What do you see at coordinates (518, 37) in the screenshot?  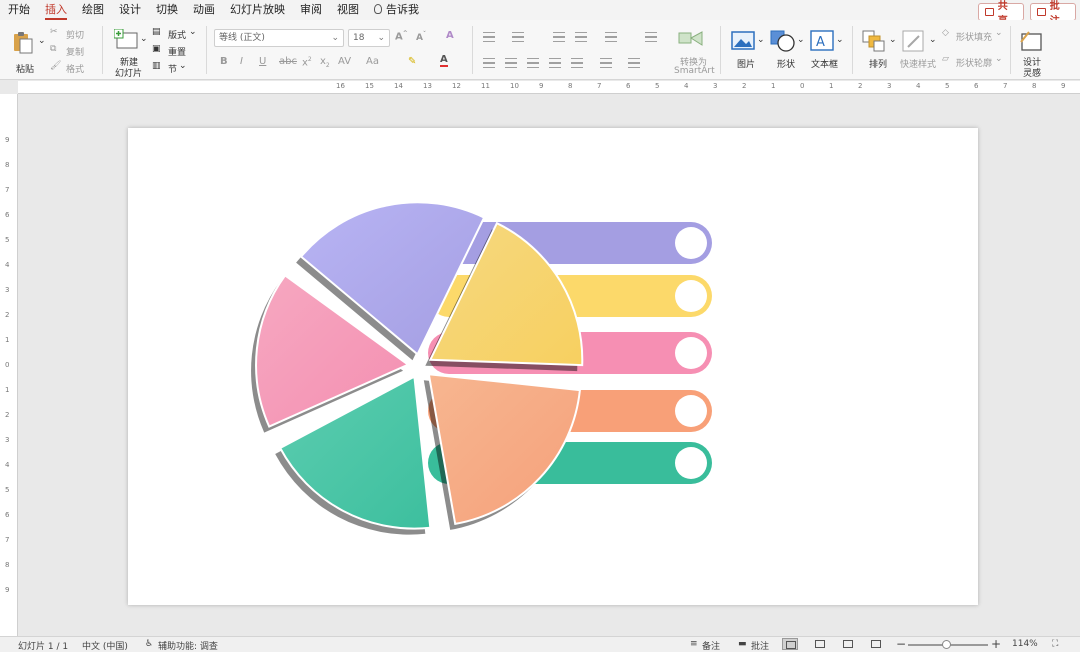 I see `numbering-icon` at bounding box center [518, 37].